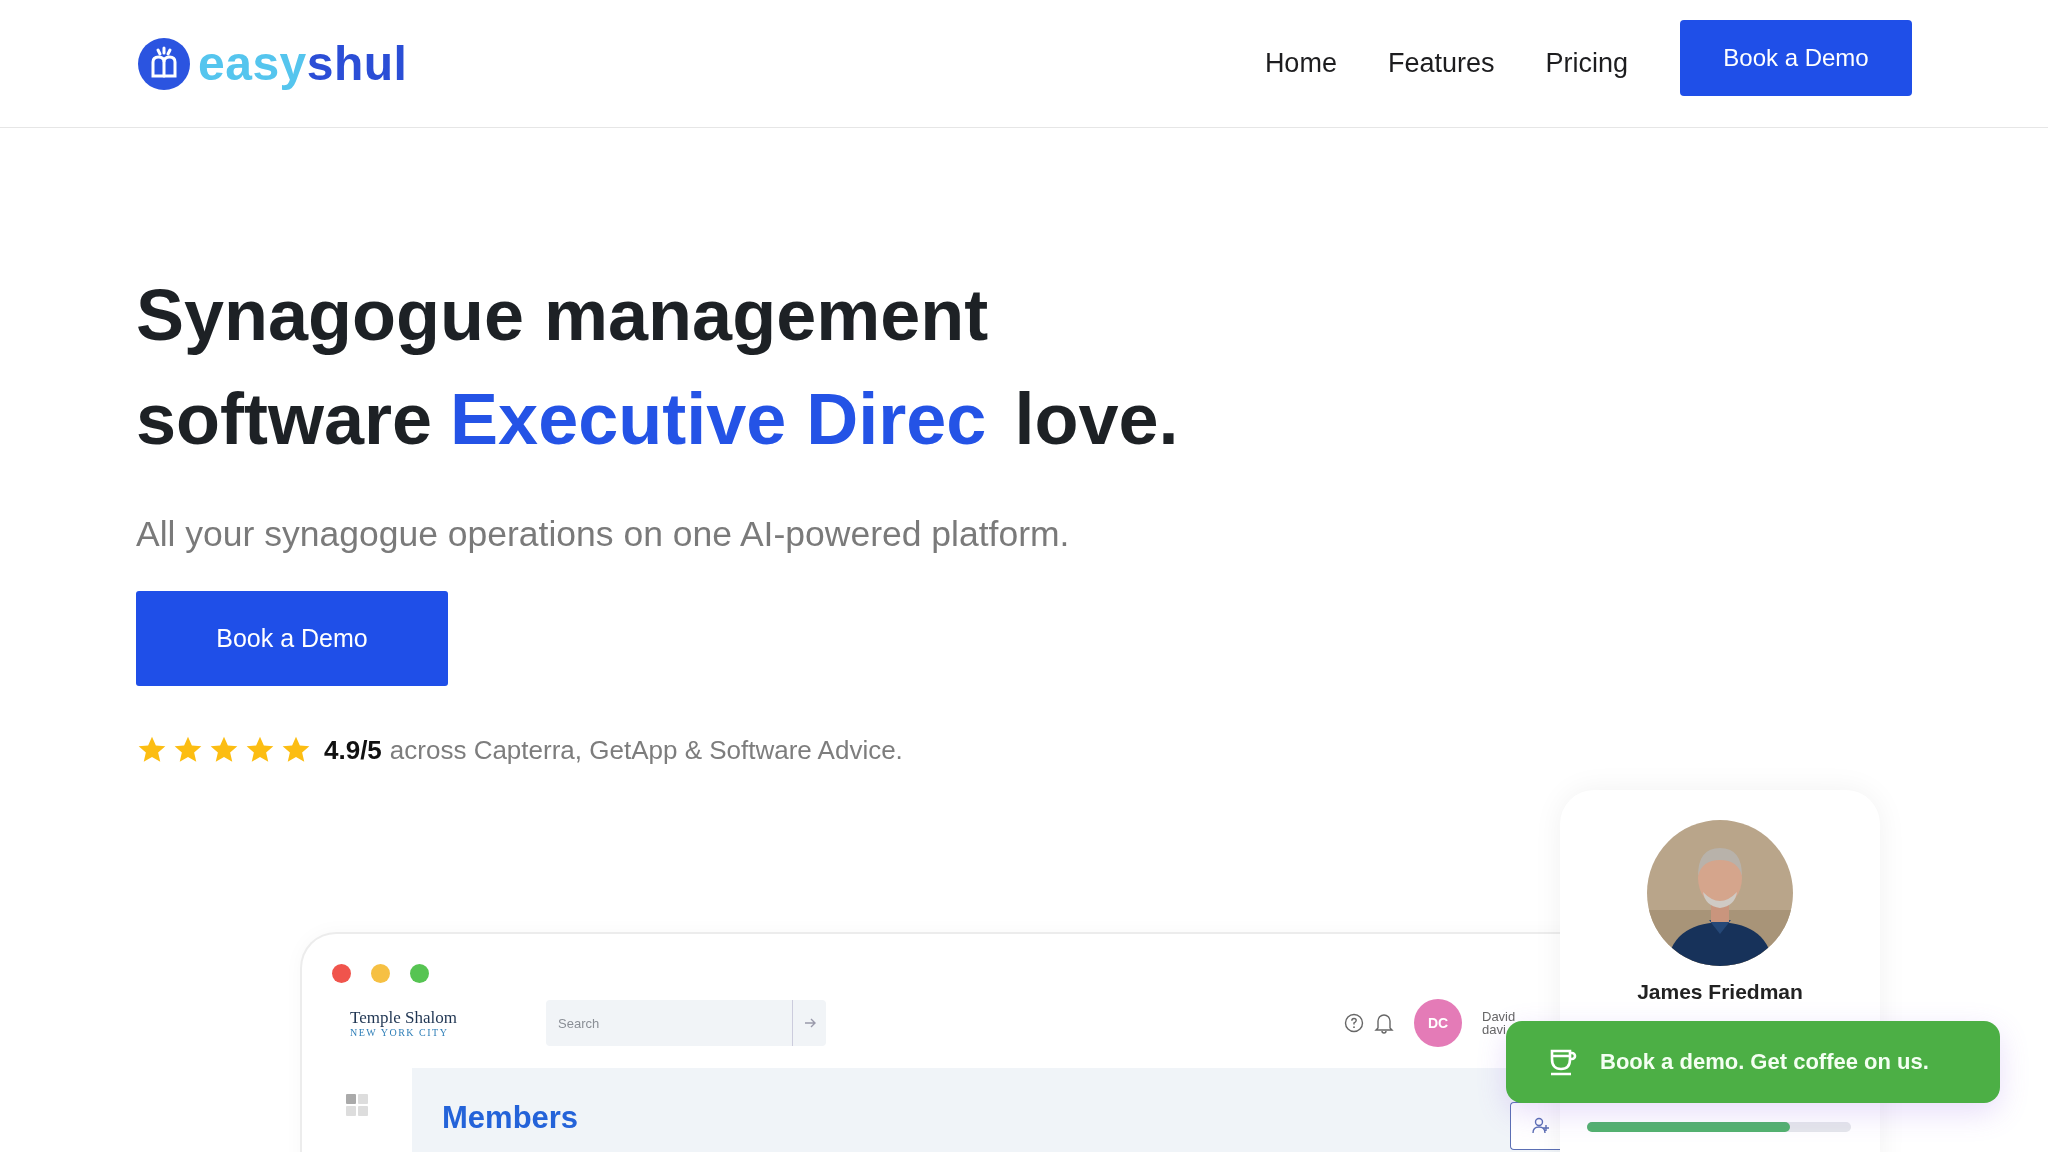 The image size is (2048, 1152). Describe the element at coordinates (303, 63) in the screenshot. I see `logo-wordmark: easyshul` at that location.